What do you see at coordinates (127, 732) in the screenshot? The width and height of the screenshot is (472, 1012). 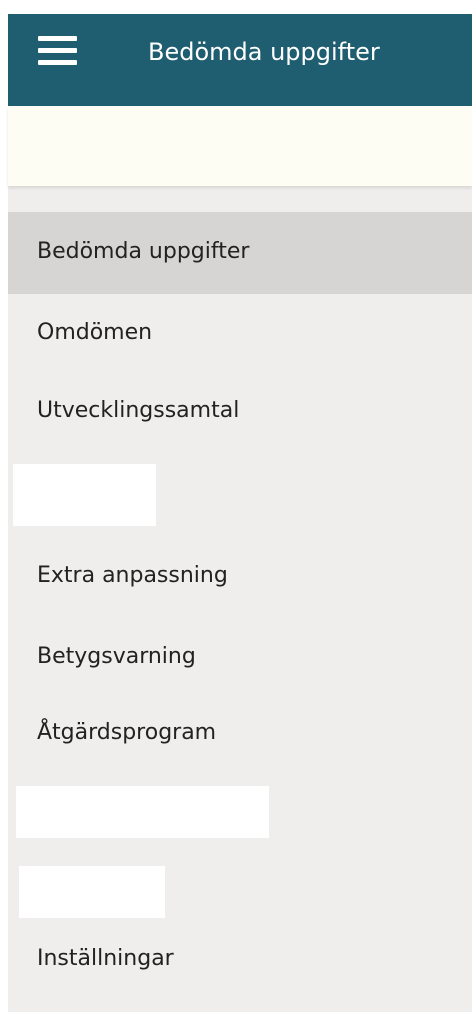 I see `nav-item-label: Åtgärdsprogram` at bounding box center [127, 732].